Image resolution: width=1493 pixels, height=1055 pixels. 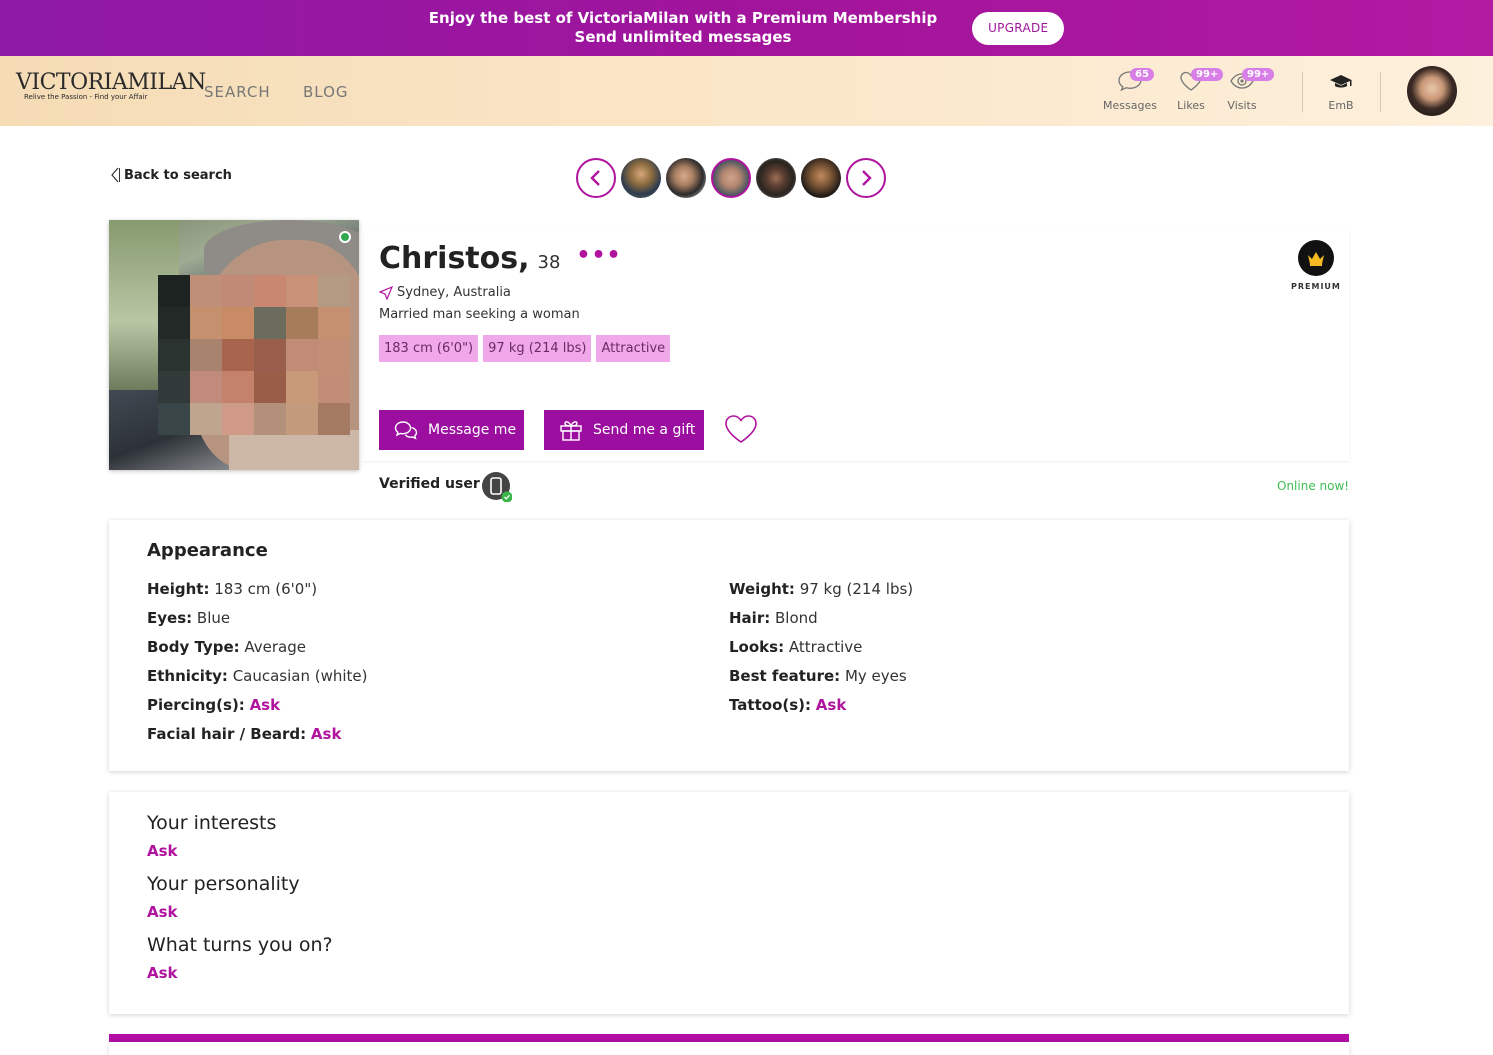 I want to click on chevron-right-icon, so click(x=867, y=178).